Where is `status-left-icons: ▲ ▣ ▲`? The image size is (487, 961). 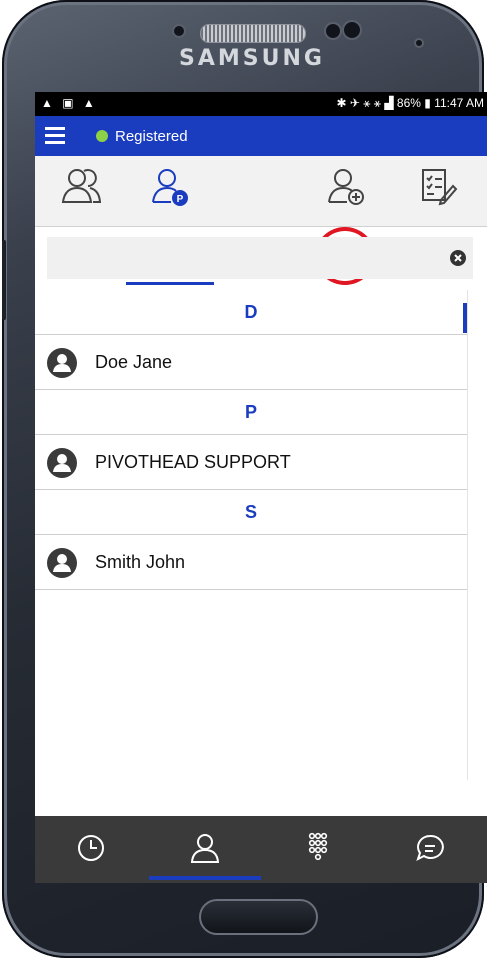 status-left-icons: ▲ ▣ ▲ is located at coordinates (69, 103).